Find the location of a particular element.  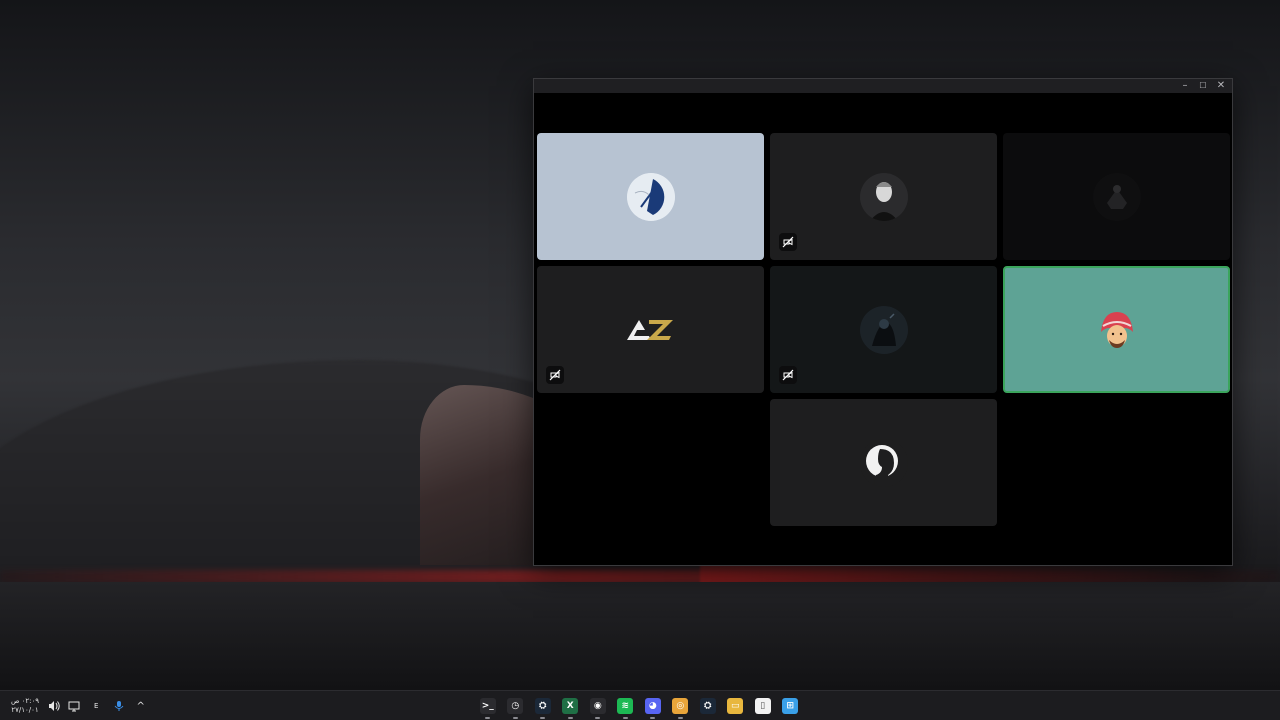

chrome-app-glyph: ◎ is located at coordinates (680, 706).